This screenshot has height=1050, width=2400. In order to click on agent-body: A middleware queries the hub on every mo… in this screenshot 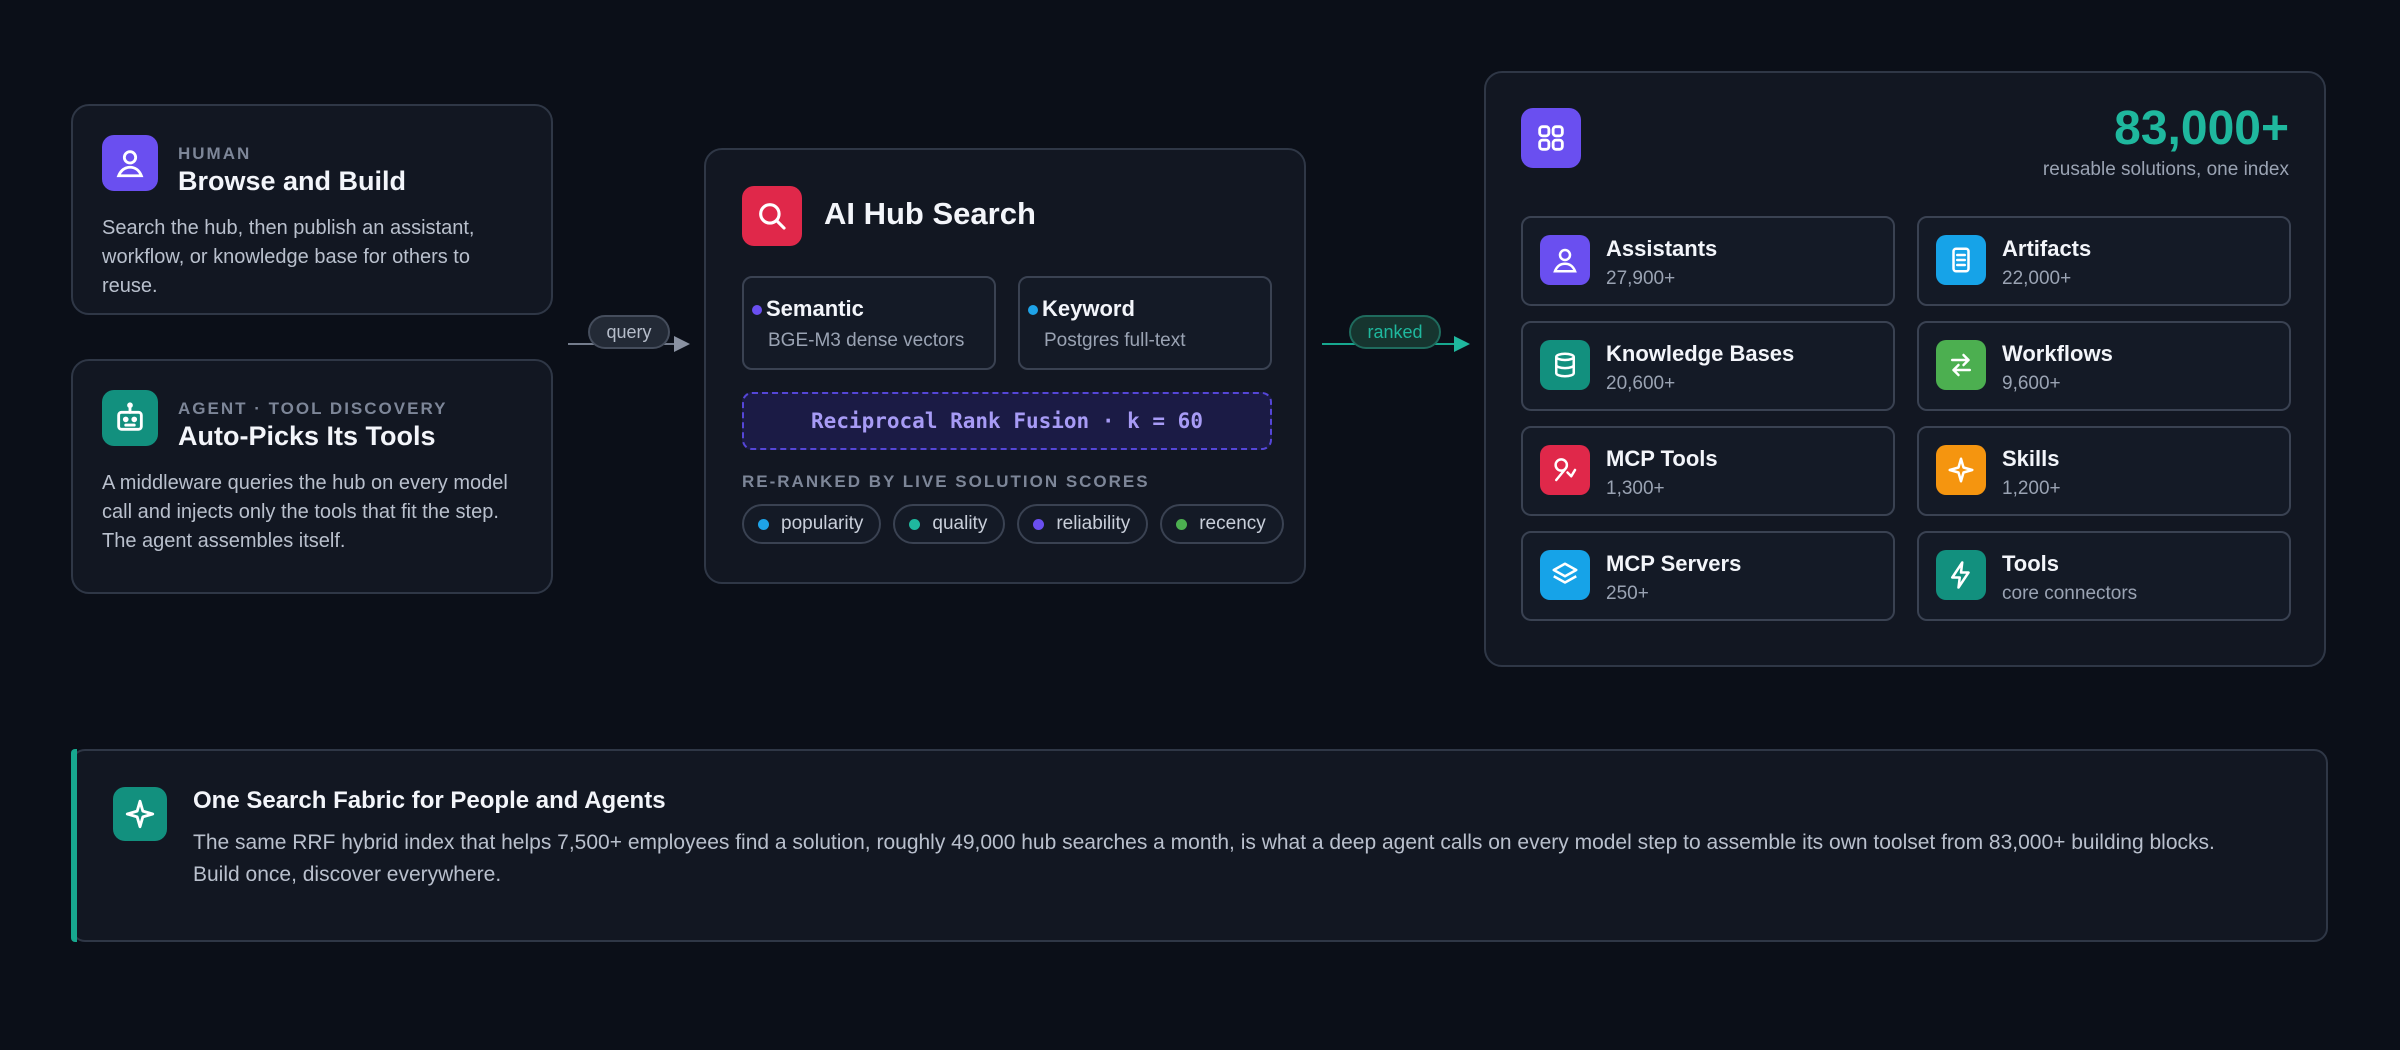, I will do `click(305, 512)`.